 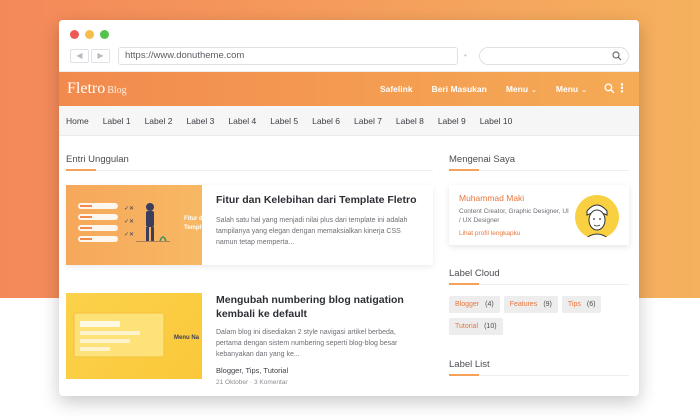 What do you see at coordinates (591, 304) in the screenshot?
I see `label-count: (6)` at bounding box center [591, 304].